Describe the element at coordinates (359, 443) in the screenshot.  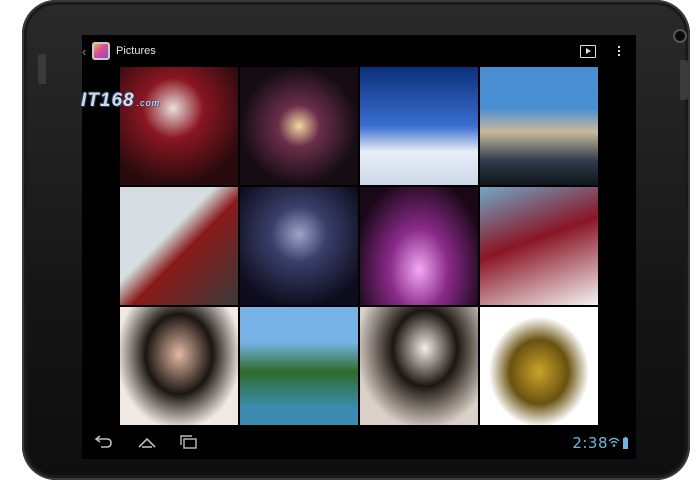
I see `navigation-bar: 2:38` at that location.